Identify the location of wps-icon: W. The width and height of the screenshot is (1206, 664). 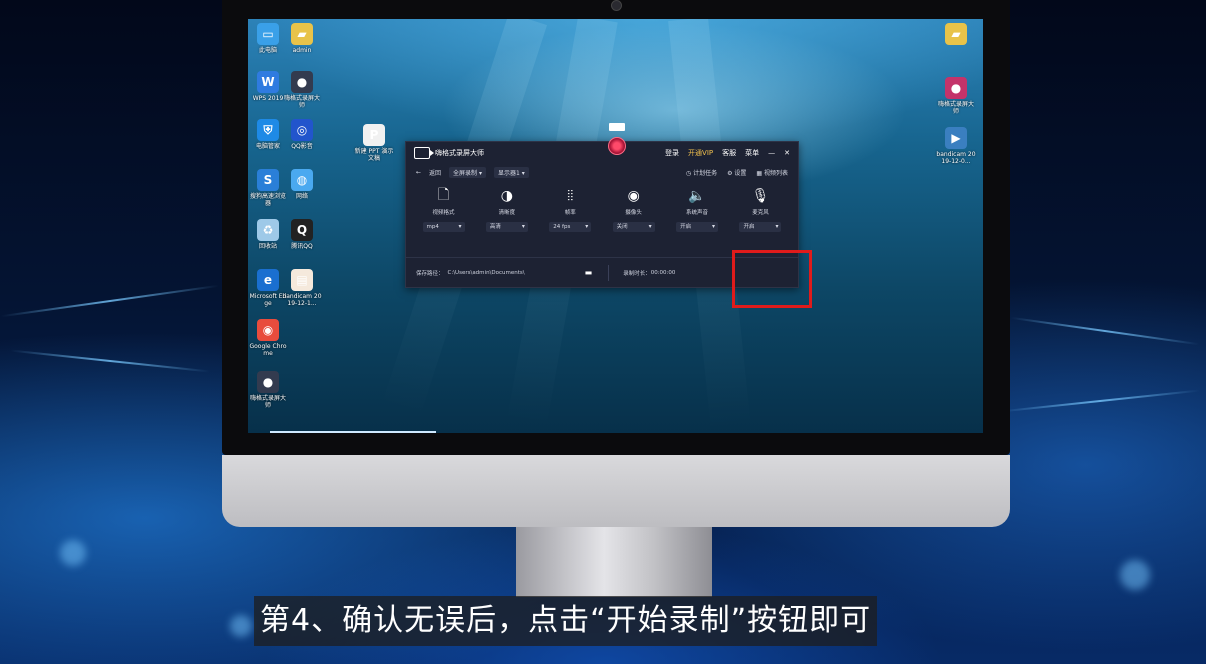
(268, 82).